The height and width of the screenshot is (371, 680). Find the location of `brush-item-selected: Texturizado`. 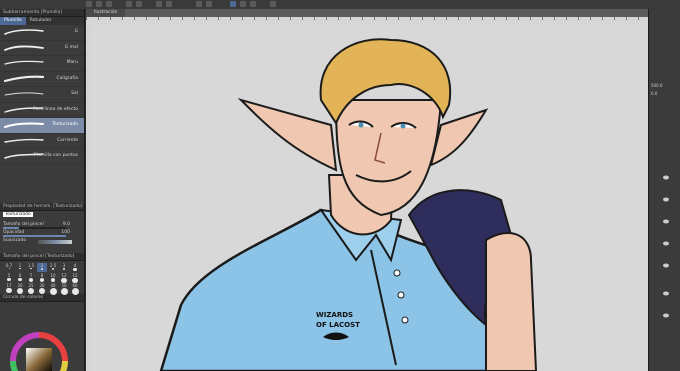

brush-item-selected: Texturizado is located at coordinates (42, 126).